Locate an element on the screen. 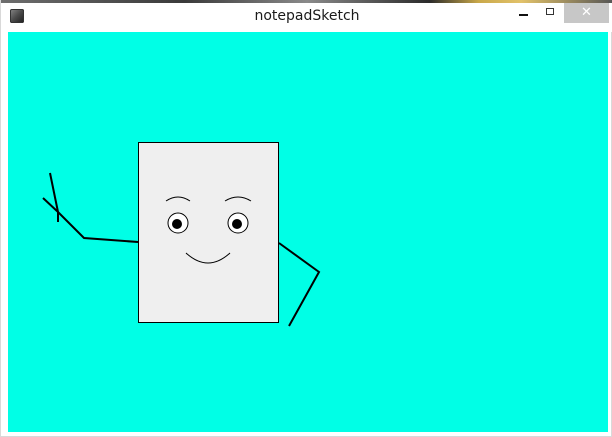 This screenshot has width=612, height=437. minimize-button is located at coordinates (524, 13).